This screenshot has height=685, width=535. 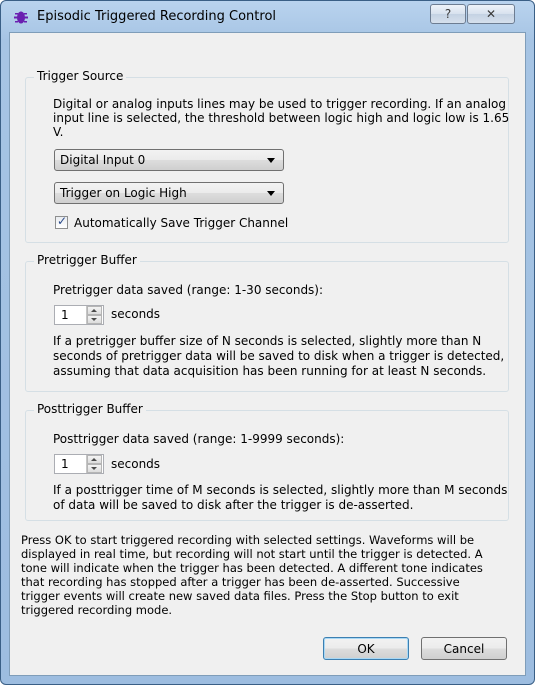 I want to click on app-icon, so click(x=21, y=17).